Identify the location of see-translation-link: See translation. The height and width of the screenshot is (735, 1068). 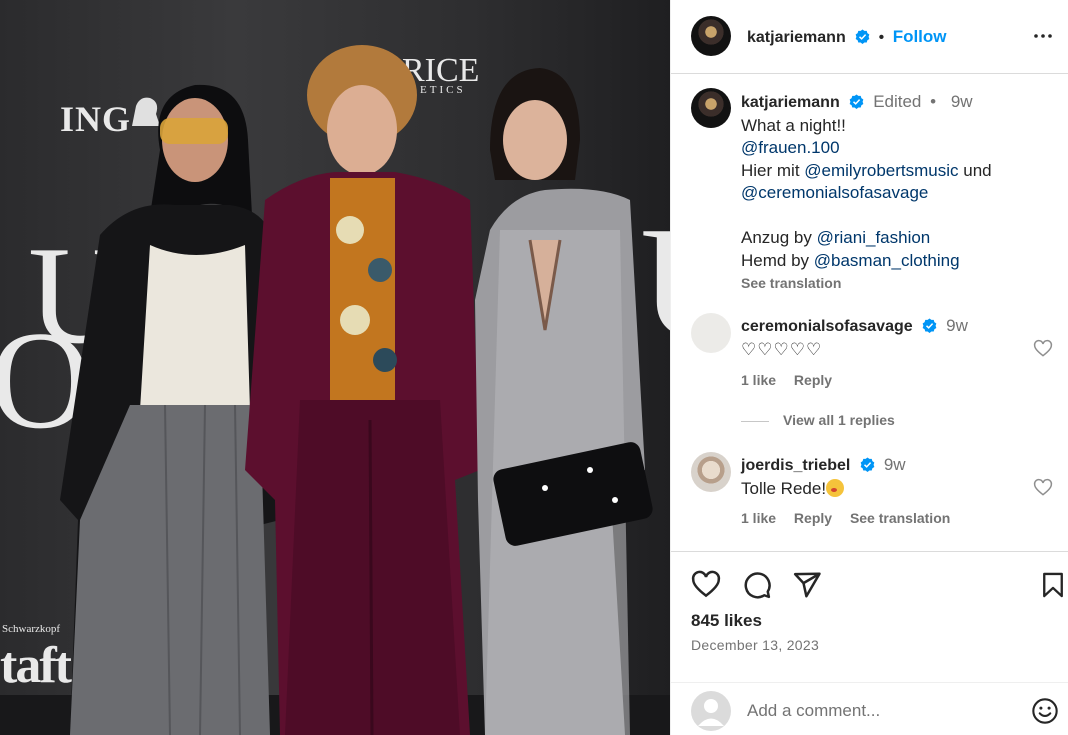
(901, 283).